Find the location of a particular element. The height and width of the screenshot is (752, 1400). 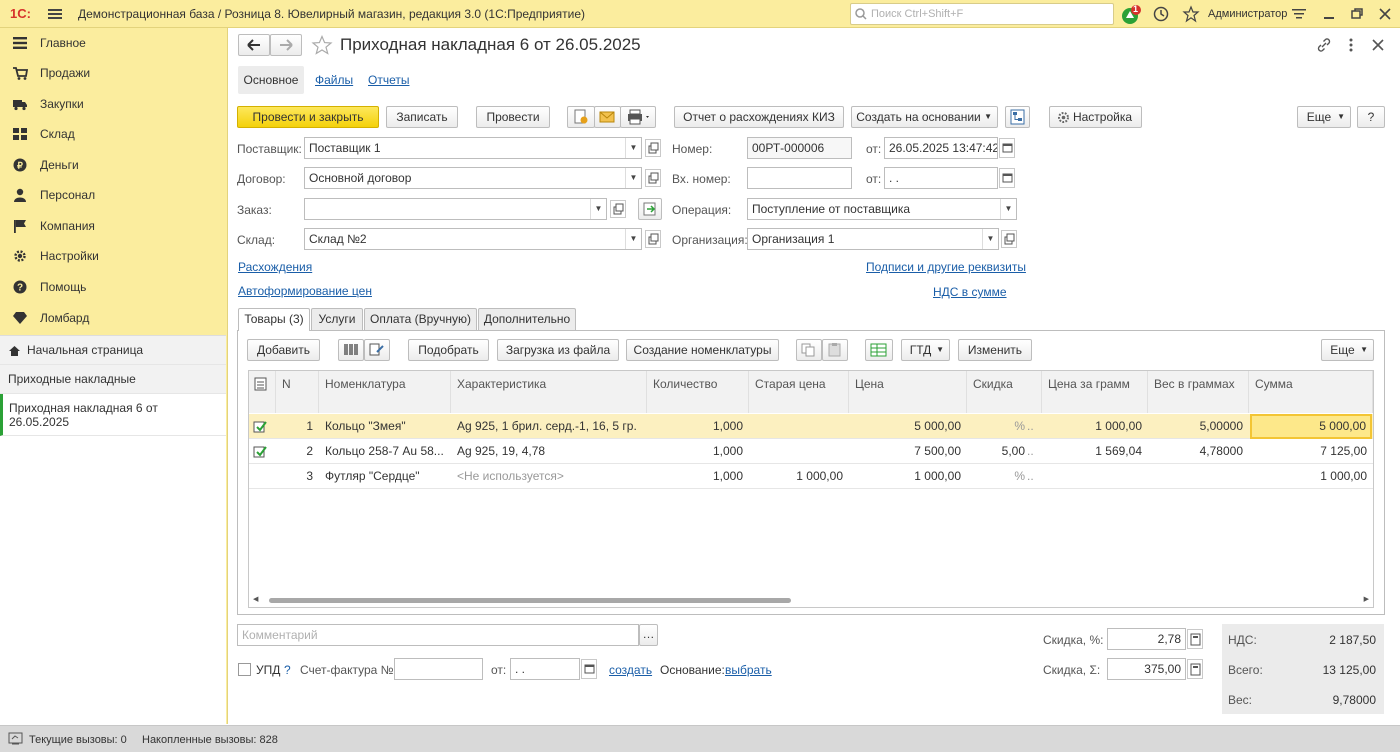

upd-checkbox is located at coordinates (244, 669).